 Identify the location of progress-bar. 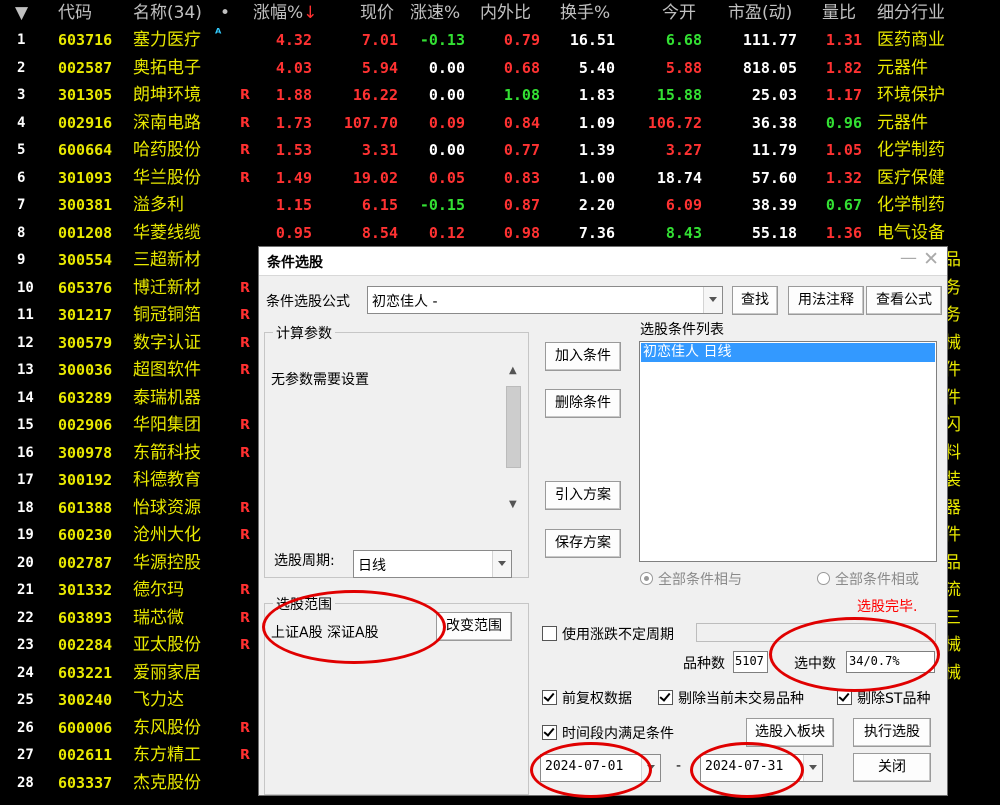
(816, 632).